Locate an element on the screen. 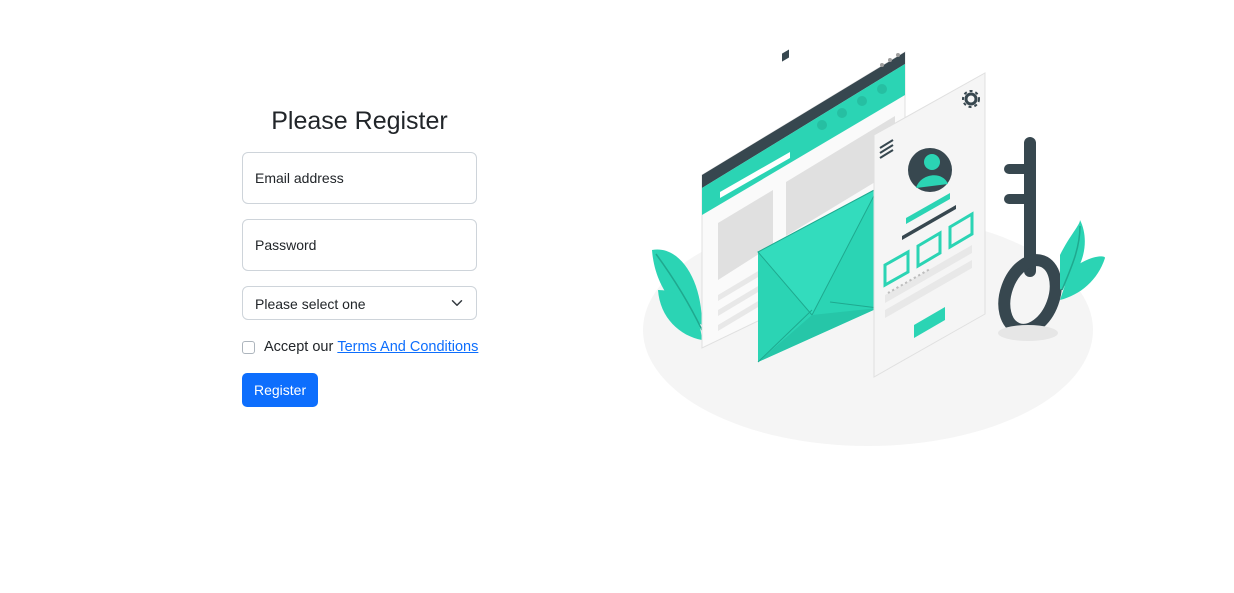 The height and width of the screenshot is (593, 1234). chevron-down-icon is located at coordinates (457, 303).